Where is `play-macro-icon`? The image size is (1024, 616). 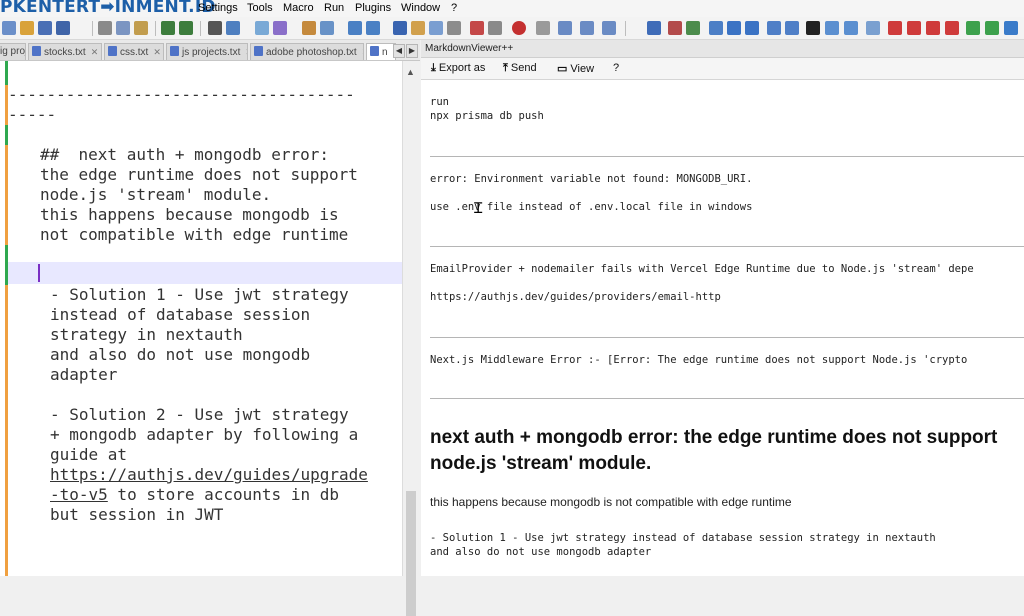 play-macro-icon is located at coordinates (565, 28).